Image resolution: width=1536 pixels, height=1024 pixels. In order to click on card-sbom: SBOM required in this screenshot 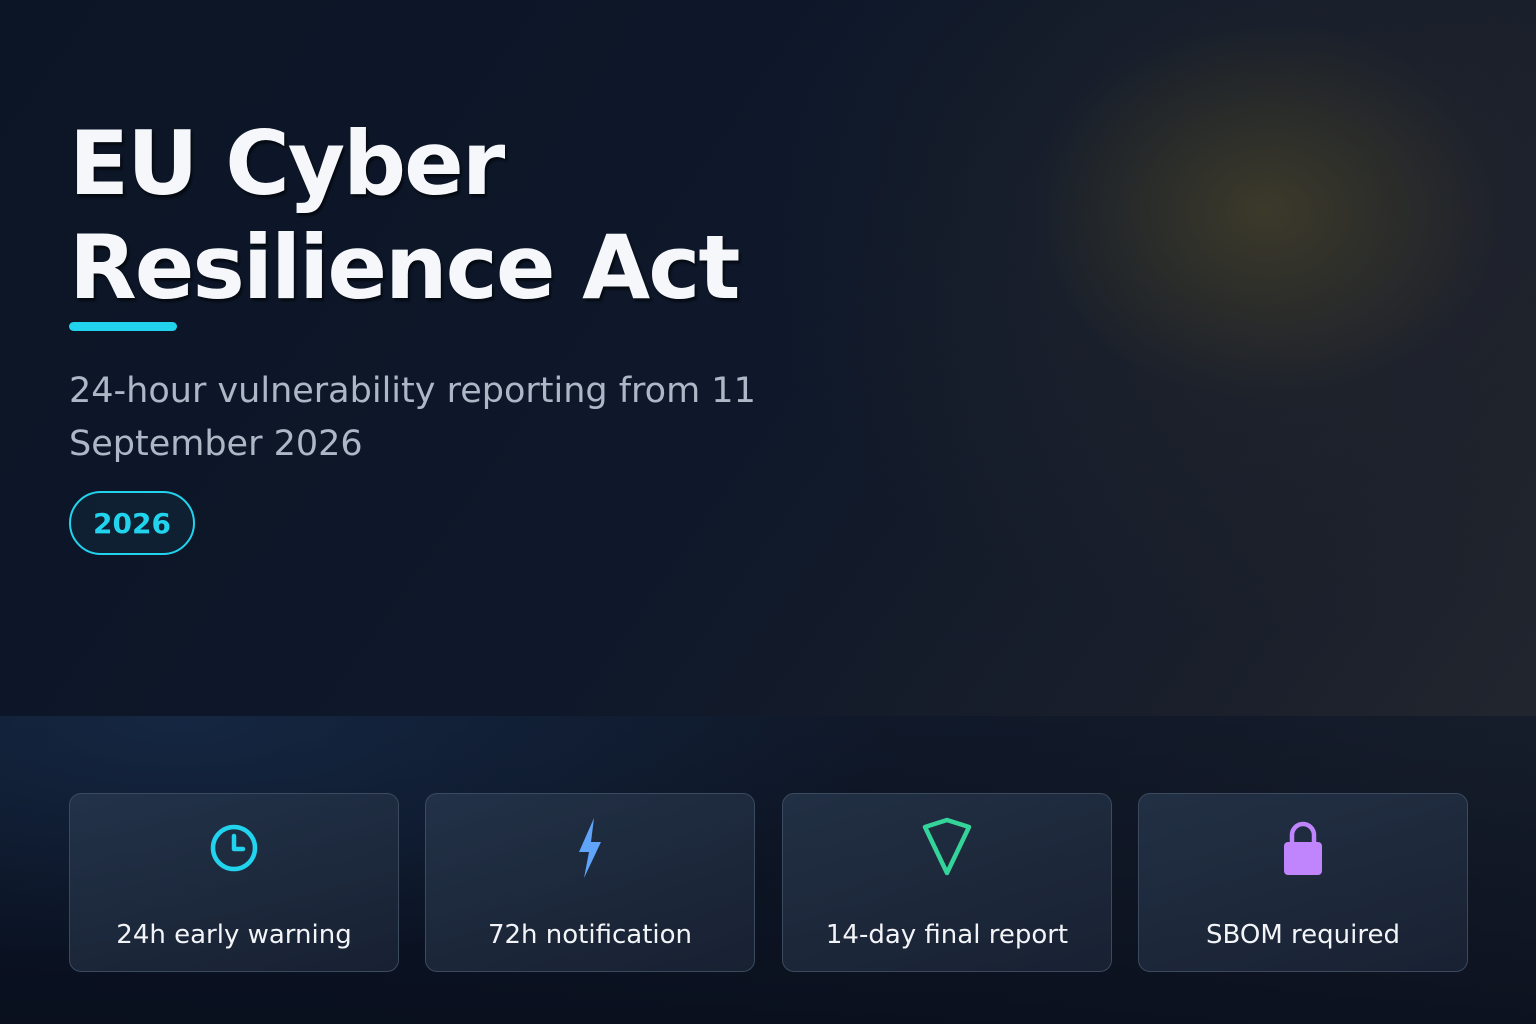, I will do `click(1303, 882)`.